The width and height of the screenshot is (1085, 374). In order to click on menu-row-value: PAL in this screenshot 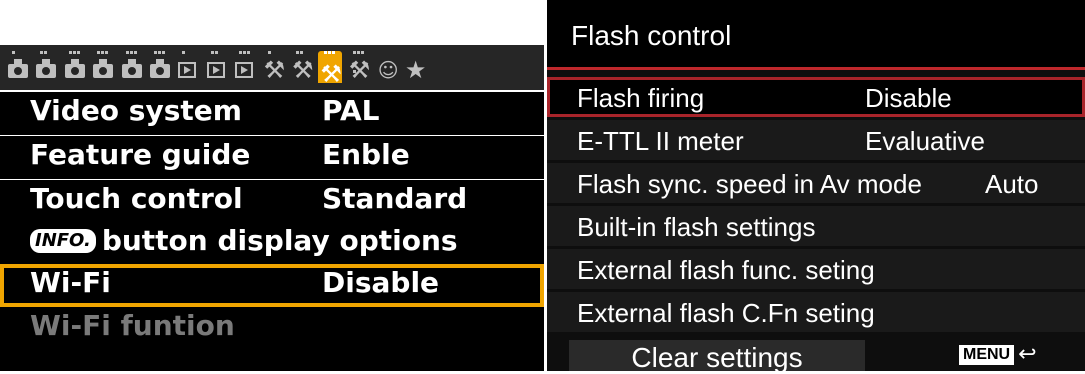, I will do `click(351, 110)`.